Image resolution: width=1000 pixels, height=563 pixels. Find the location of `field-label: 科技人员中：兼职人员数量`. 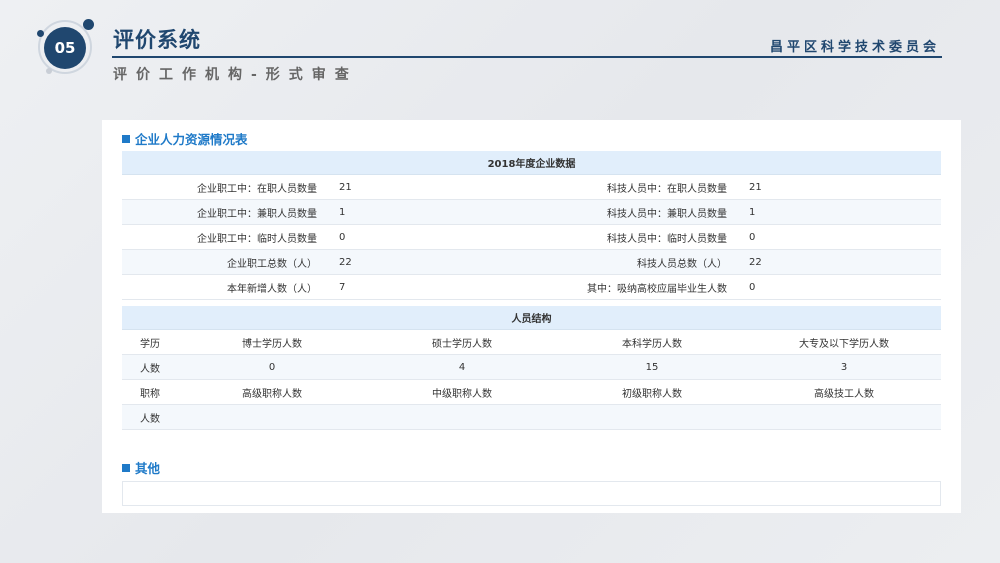

field-label: 科技人员中：兼职人员数量 is located at coordinates (634, 212).